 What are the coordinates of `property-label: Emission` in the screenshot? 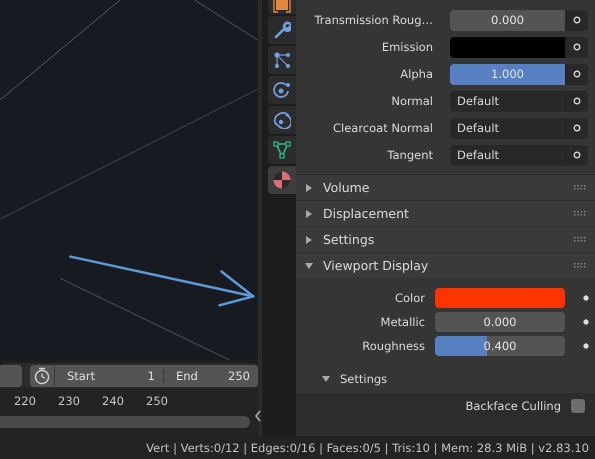 It's located at (407, 47).